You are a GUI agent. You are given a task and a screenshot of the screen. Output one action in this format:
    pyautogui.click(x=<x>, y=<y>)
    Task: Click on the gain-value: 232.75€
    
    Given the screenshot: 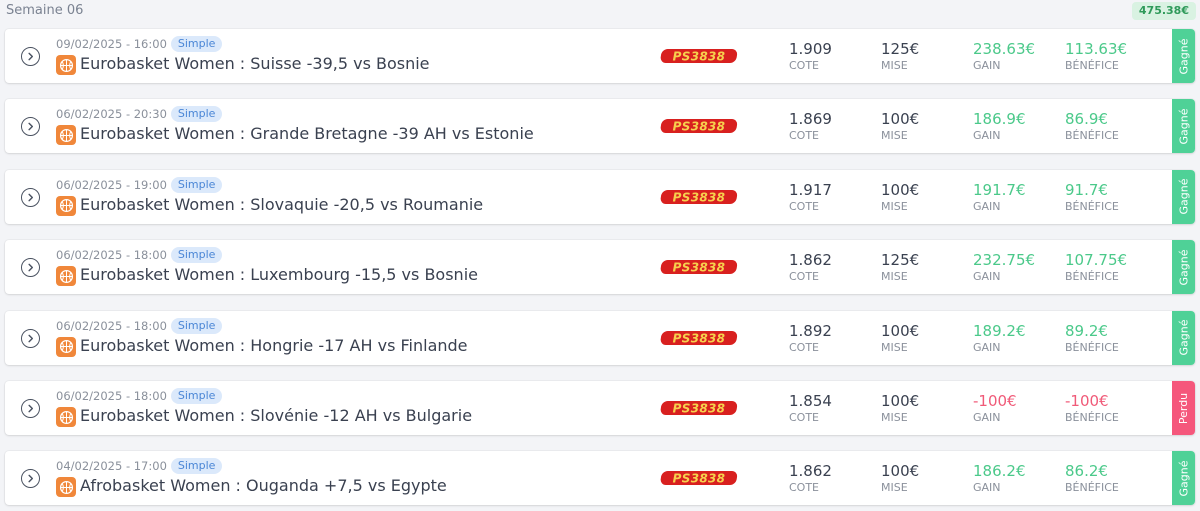 What is the action you would take?
    pyautogui.click(x=1004, y=260)
    